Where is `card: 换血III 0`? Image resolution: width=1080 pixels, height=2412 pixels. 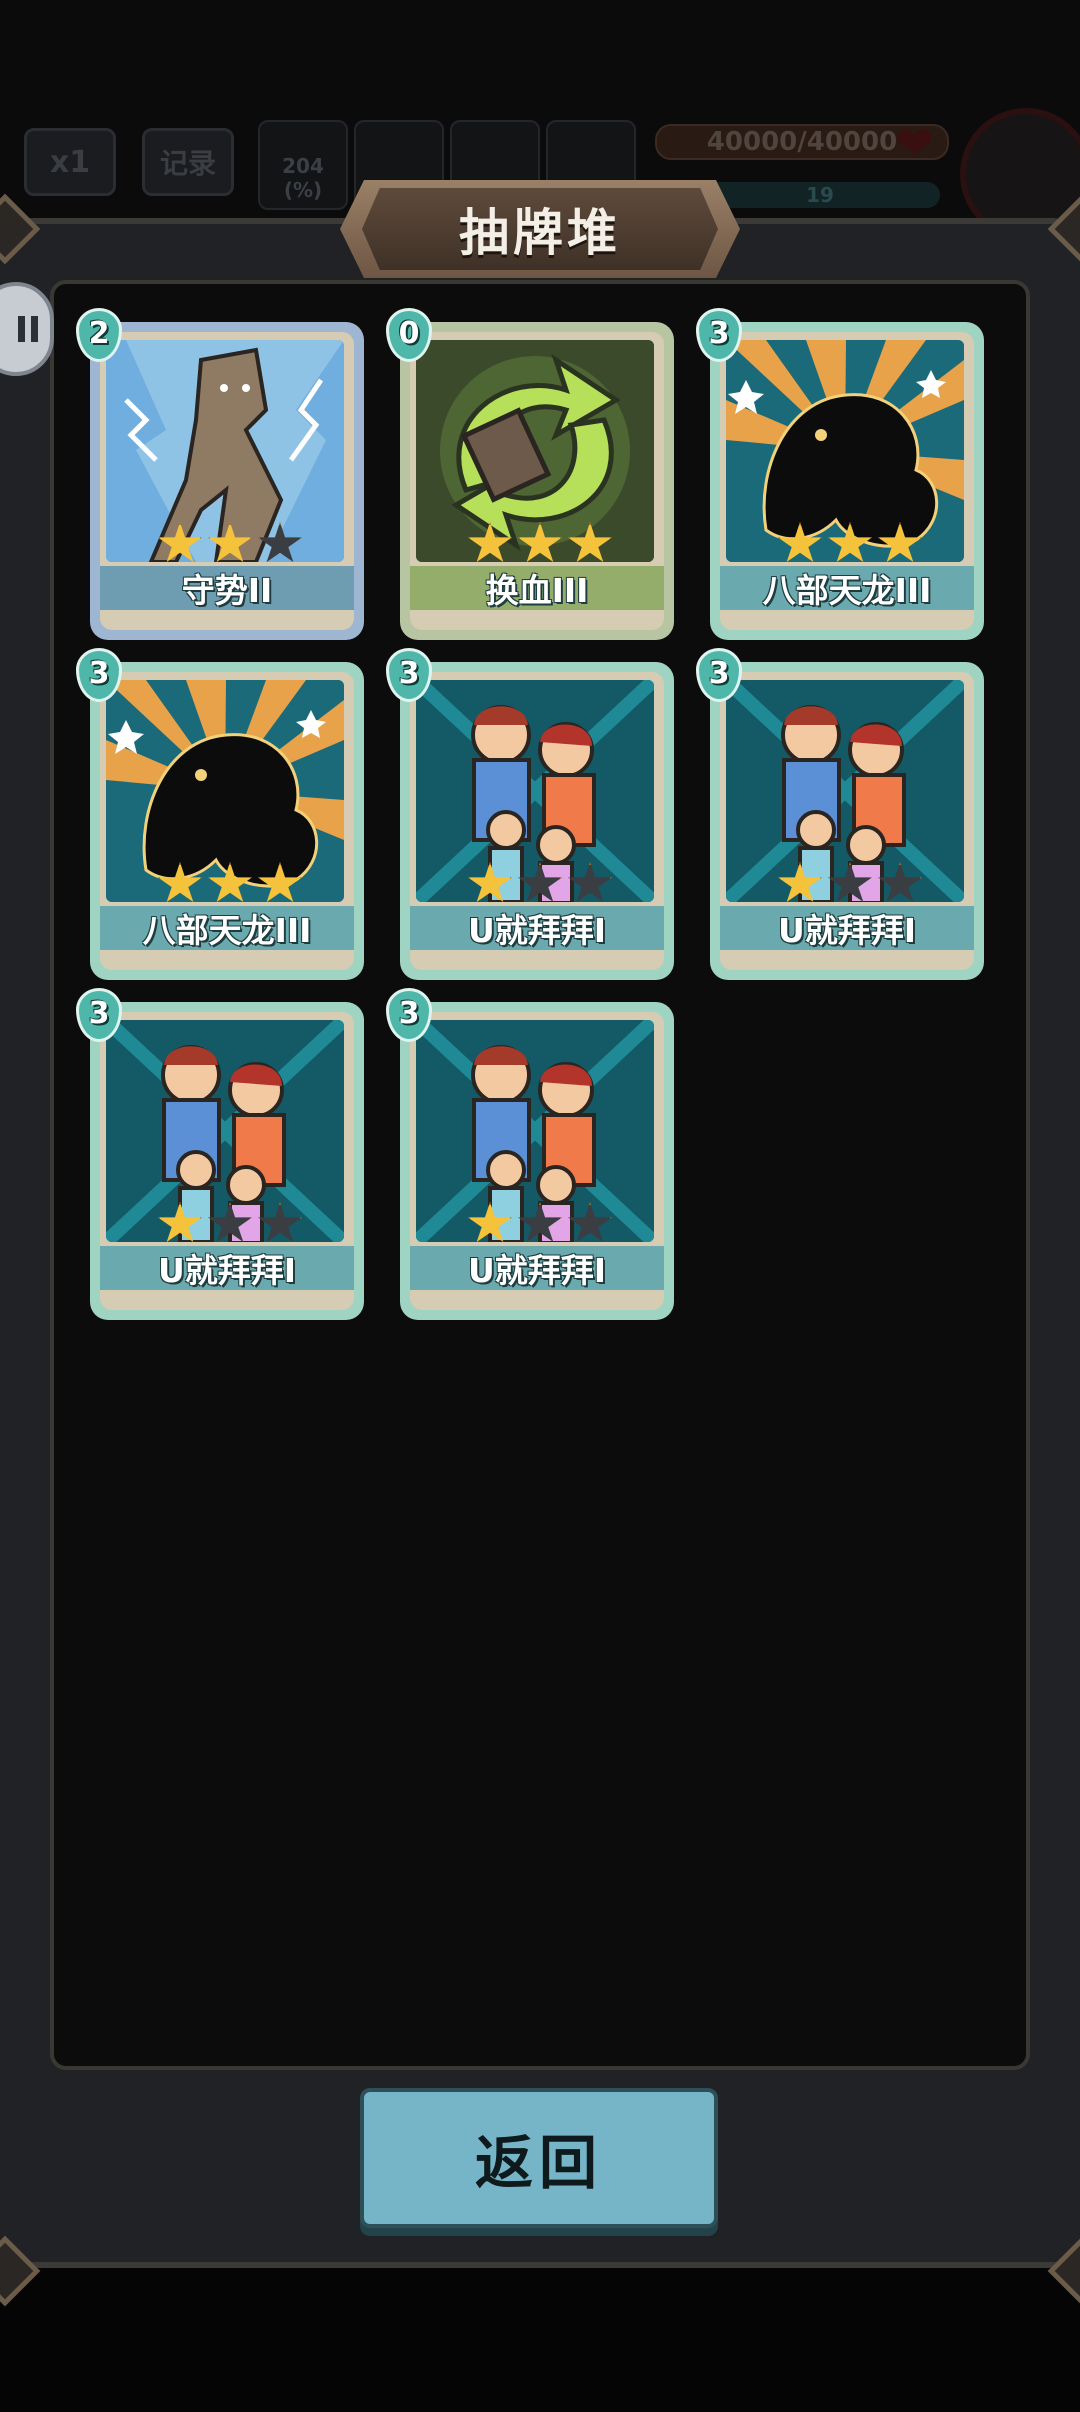
card: 换血III 0 is located at coordinates (530, 474).